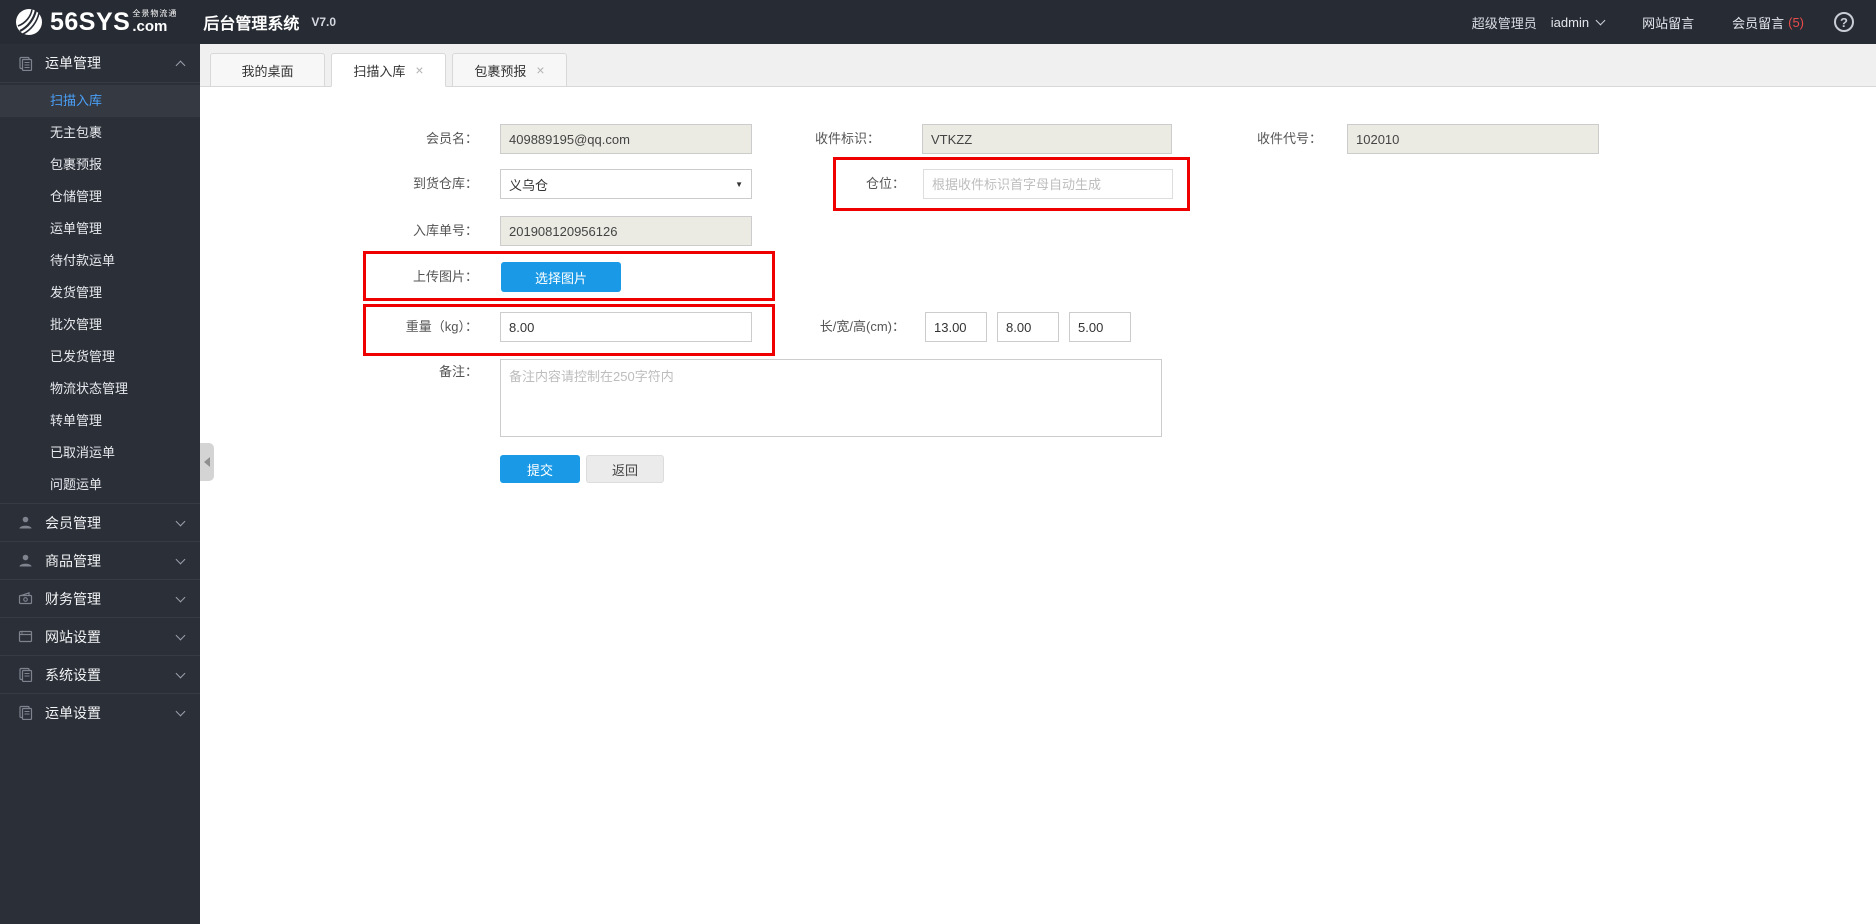 Image resolution: width=1876 pixels, height=924 pixels. What do you see at coordinates (625, 469) in the screenshot?
I see `back-button: 返回` at bounding box center [625, 469].